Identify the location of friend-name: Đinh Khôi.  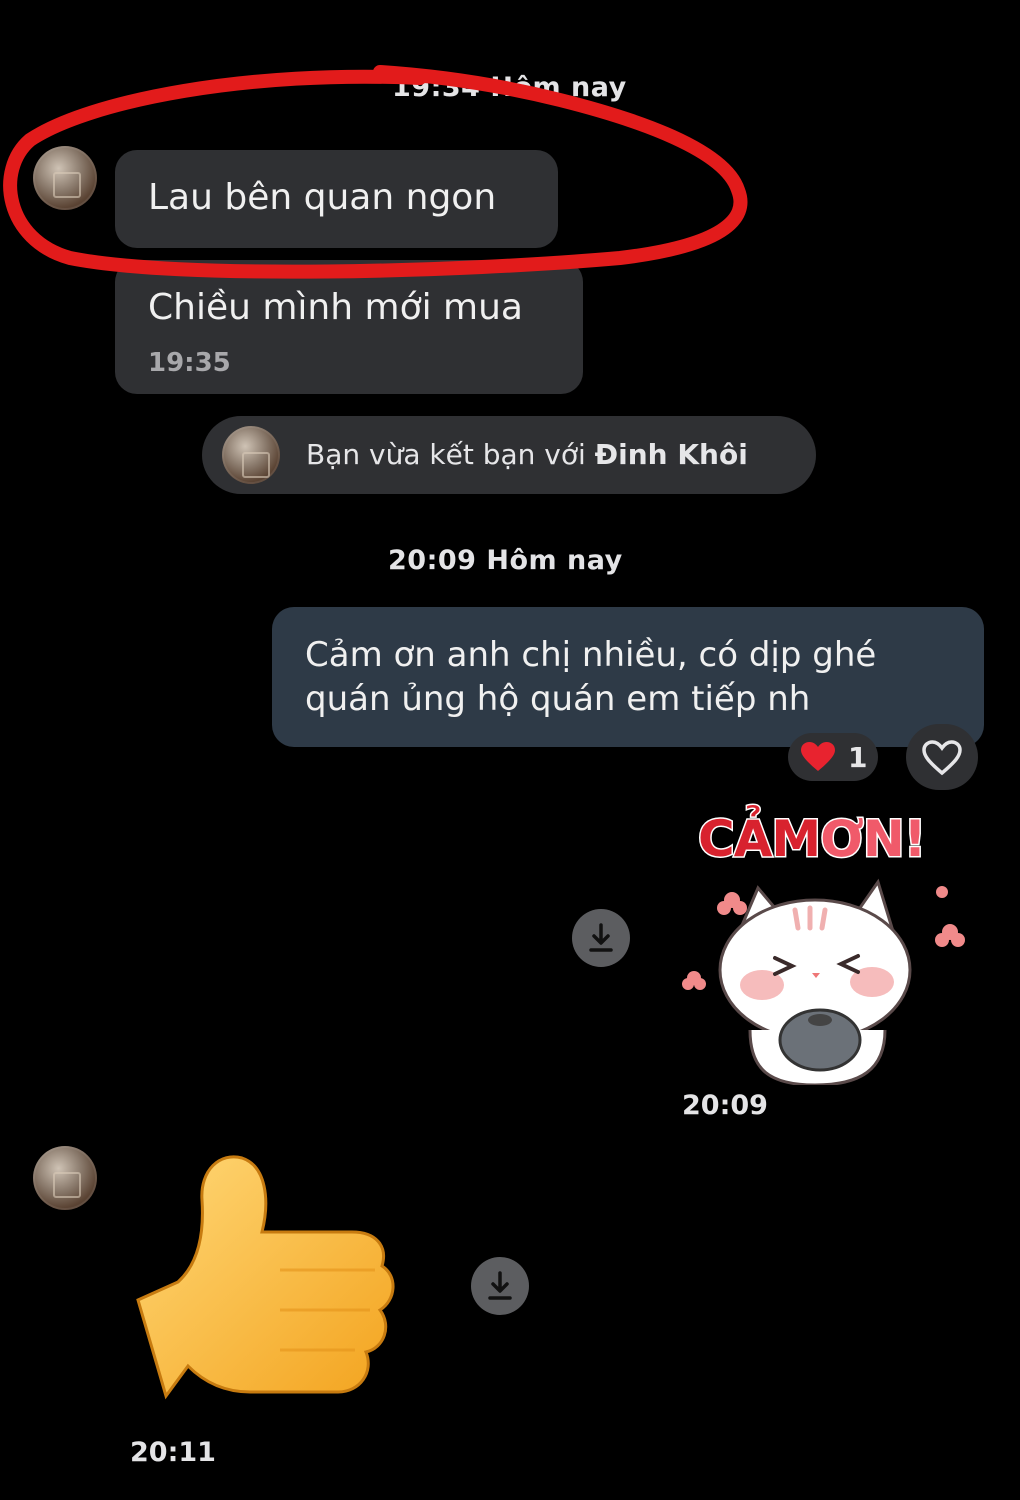
(671, 454).